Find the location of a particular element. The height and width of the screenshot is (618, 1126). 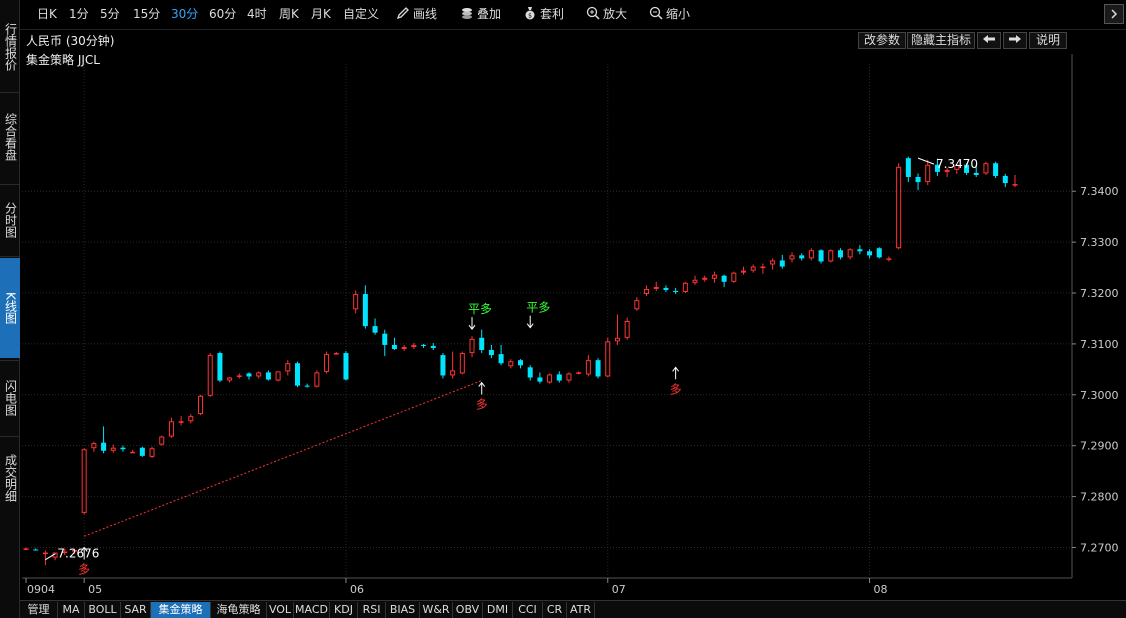

nav-kline: K线图 is located at coordinates (10, 308).